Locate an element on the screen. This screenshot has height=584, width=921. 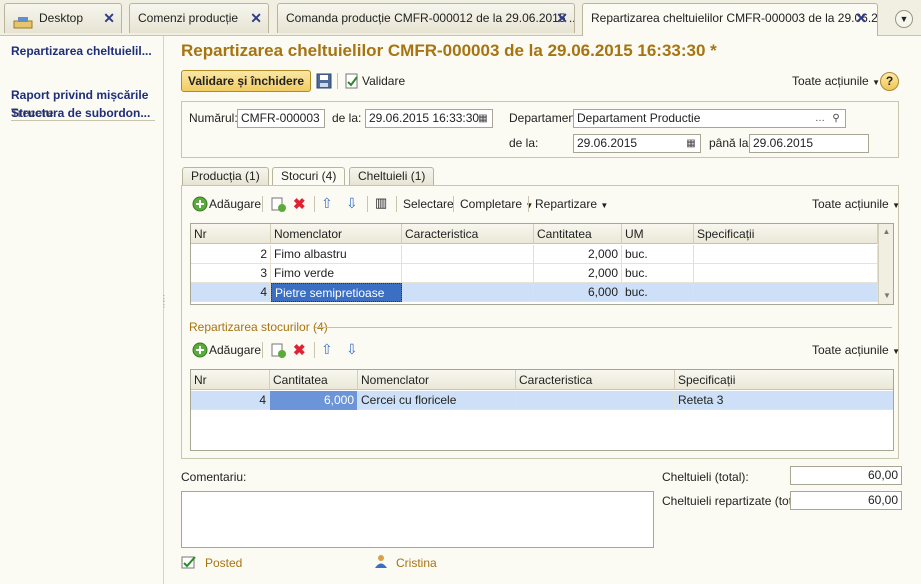
total-label: Cheltuieli (total): is located at coordinates (705, 477).